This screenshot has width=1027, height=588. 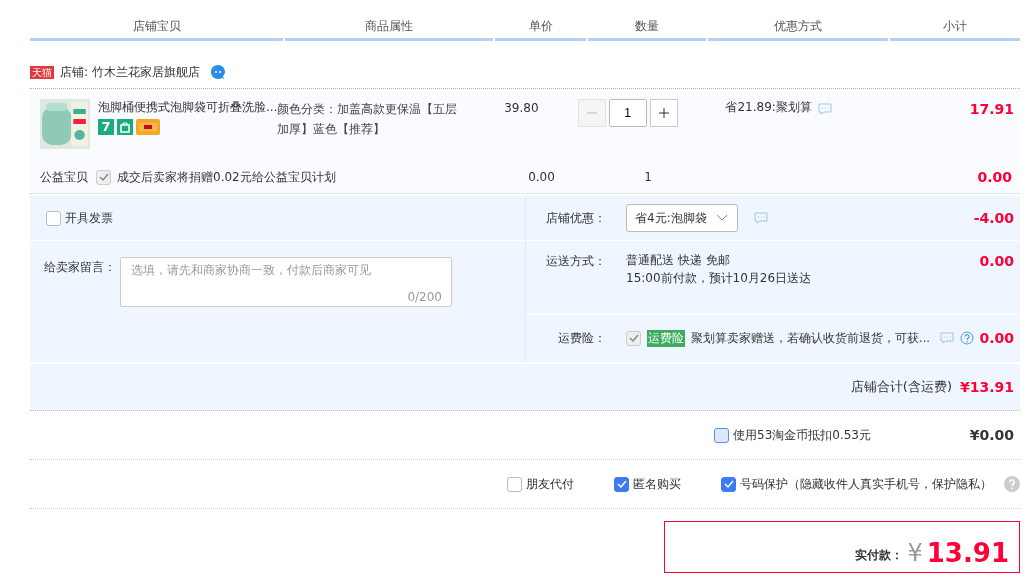 What do you see at coordinates (955, 20) in the screenshot?
I see `column-header: 小计` at bounding box center [955, 20].